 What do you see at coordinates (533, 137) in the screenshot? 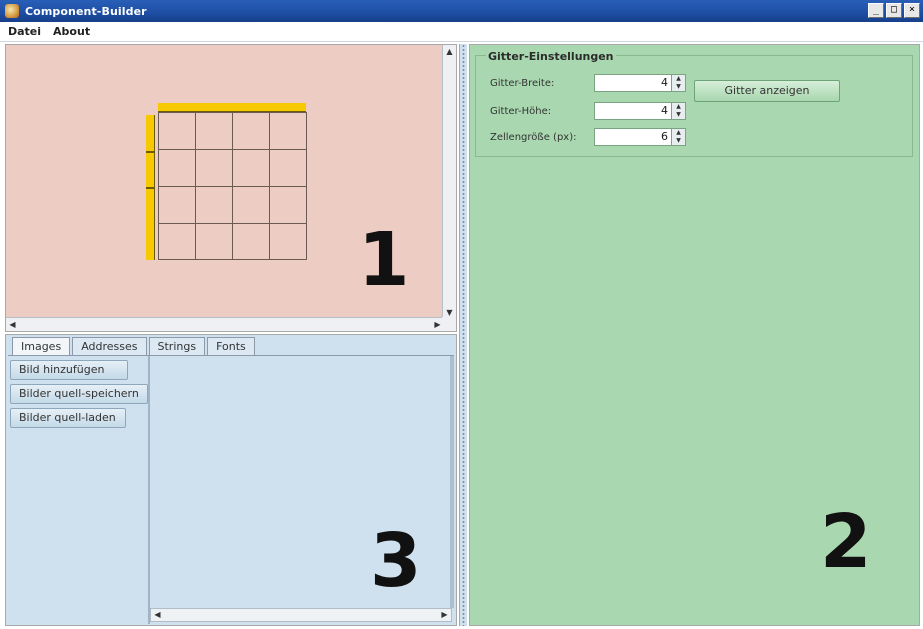
I see `cell-size-label: Zellengröße (px):` at bounding box center [533, 137].